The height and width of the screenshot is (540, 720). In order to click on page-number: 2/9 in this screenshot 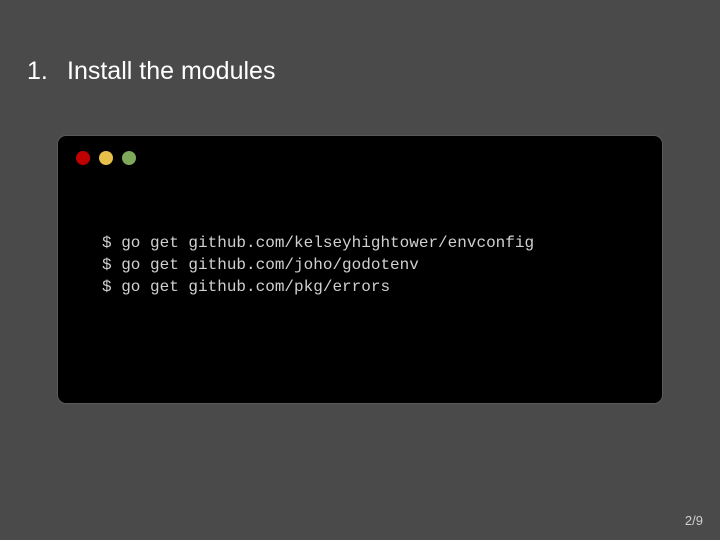, I will do `click(693, 520)`.